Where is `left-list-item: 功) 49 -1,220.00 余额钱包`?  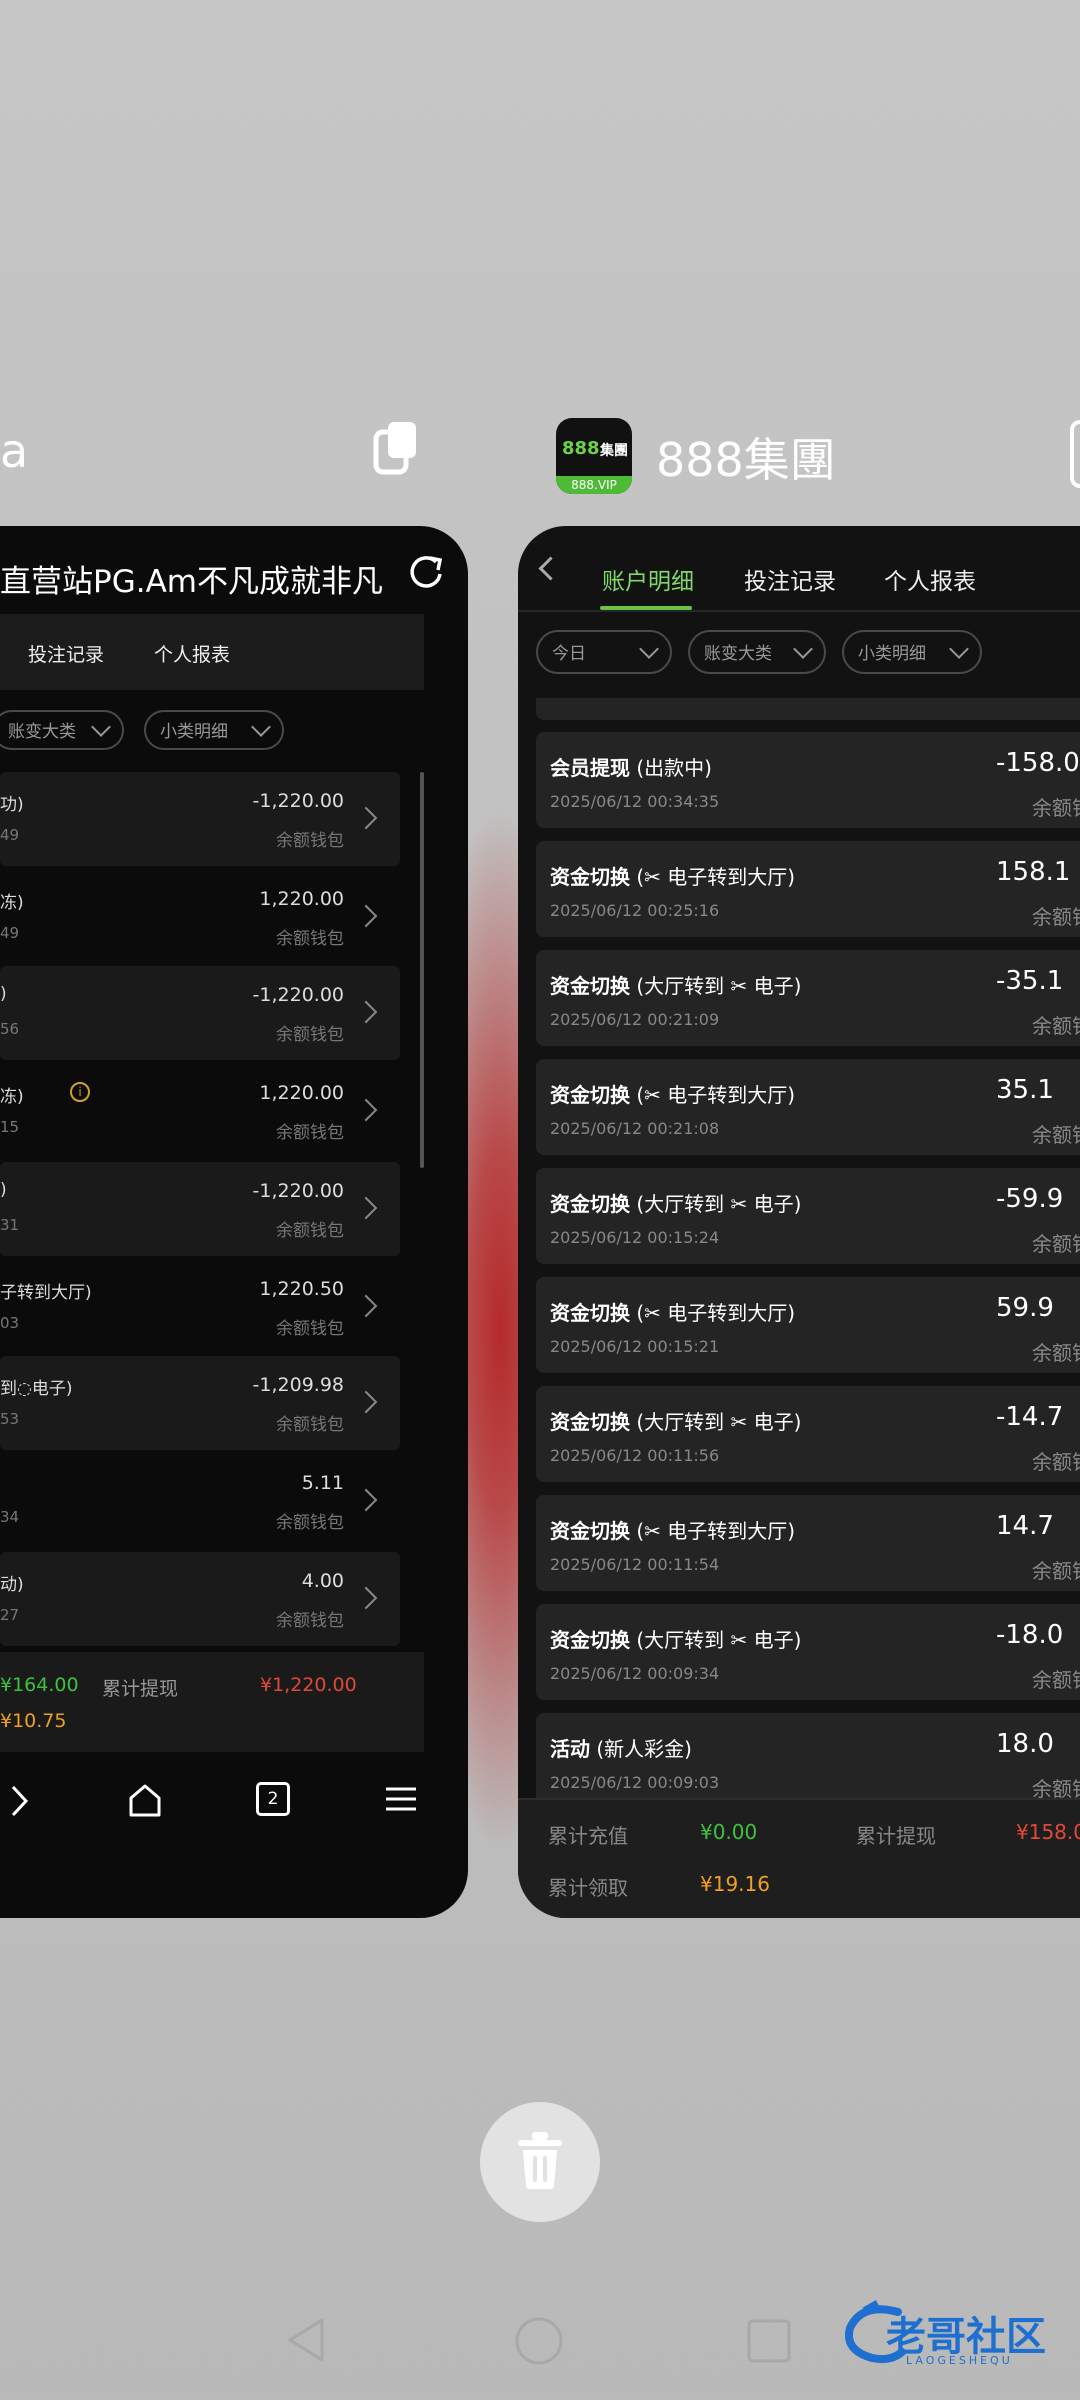 left-list-item: 功) 49 -1,220.00 余额钱包 is located at coordinates (200, 819).